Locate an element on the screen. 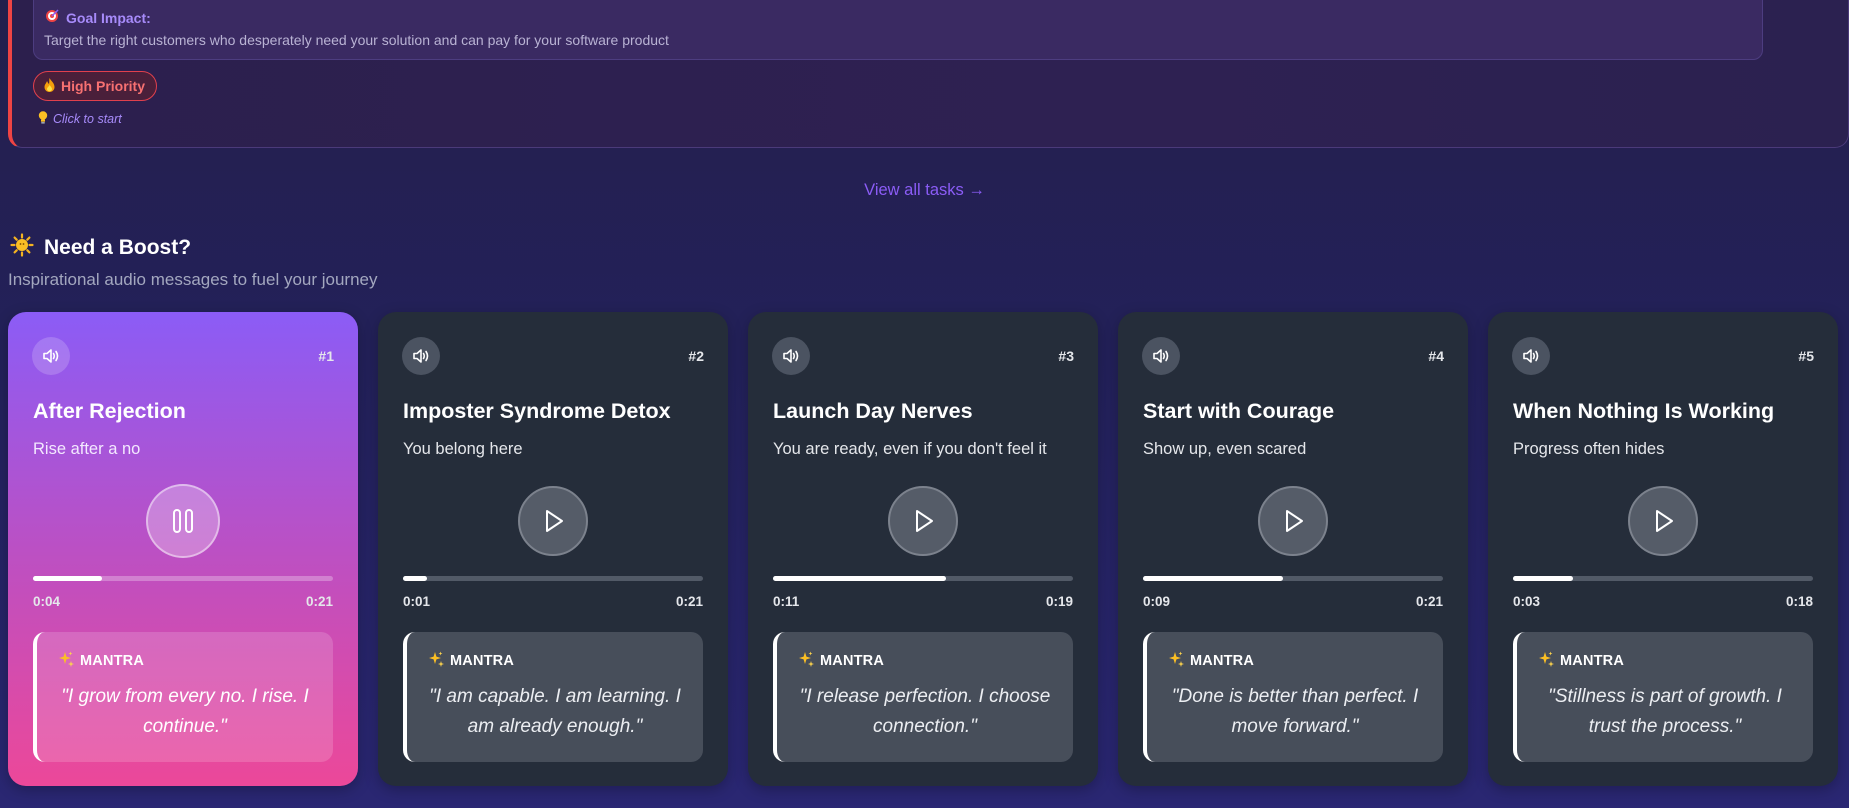  card-number: #1 is located at coordinates (326, 356).